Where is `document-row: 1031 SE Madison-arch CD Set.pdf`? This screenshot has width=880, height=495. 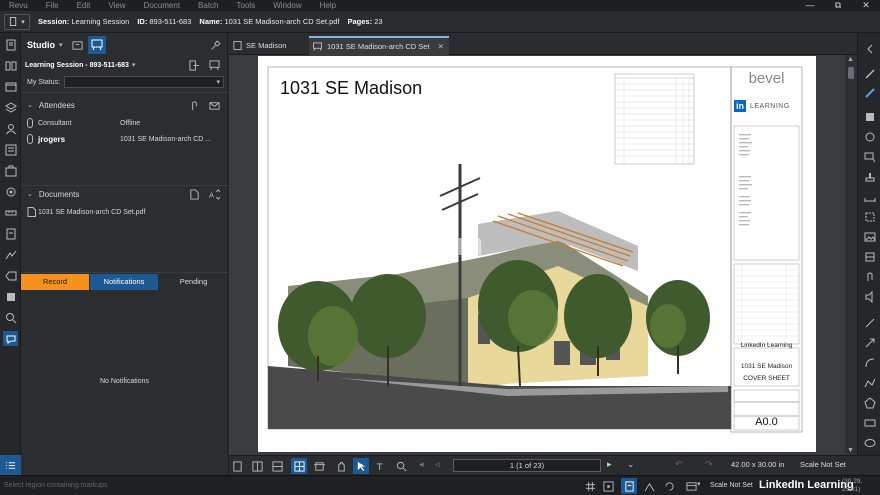 document-row: 1031 SE Madison-arch CD Set.pdf is located at coordinates (124, 212).